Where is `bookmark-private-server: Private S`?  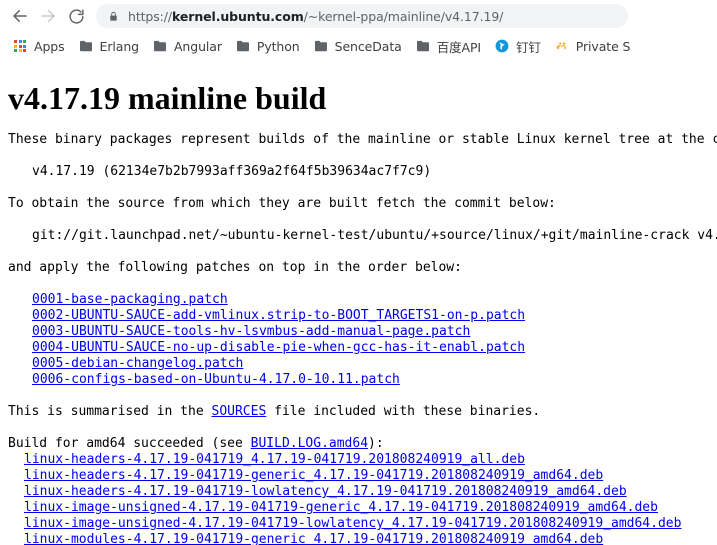
bookmark-private-server: Private S is located at coordinates (593, 46).